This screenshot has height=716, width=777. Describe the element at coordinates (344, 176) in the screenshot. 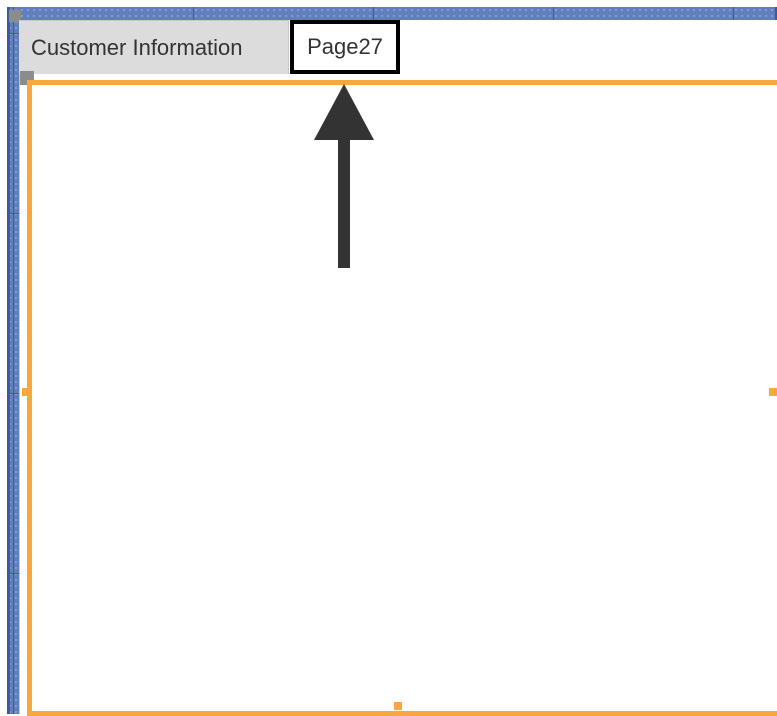

I see `up-arrow-icon` at that location.